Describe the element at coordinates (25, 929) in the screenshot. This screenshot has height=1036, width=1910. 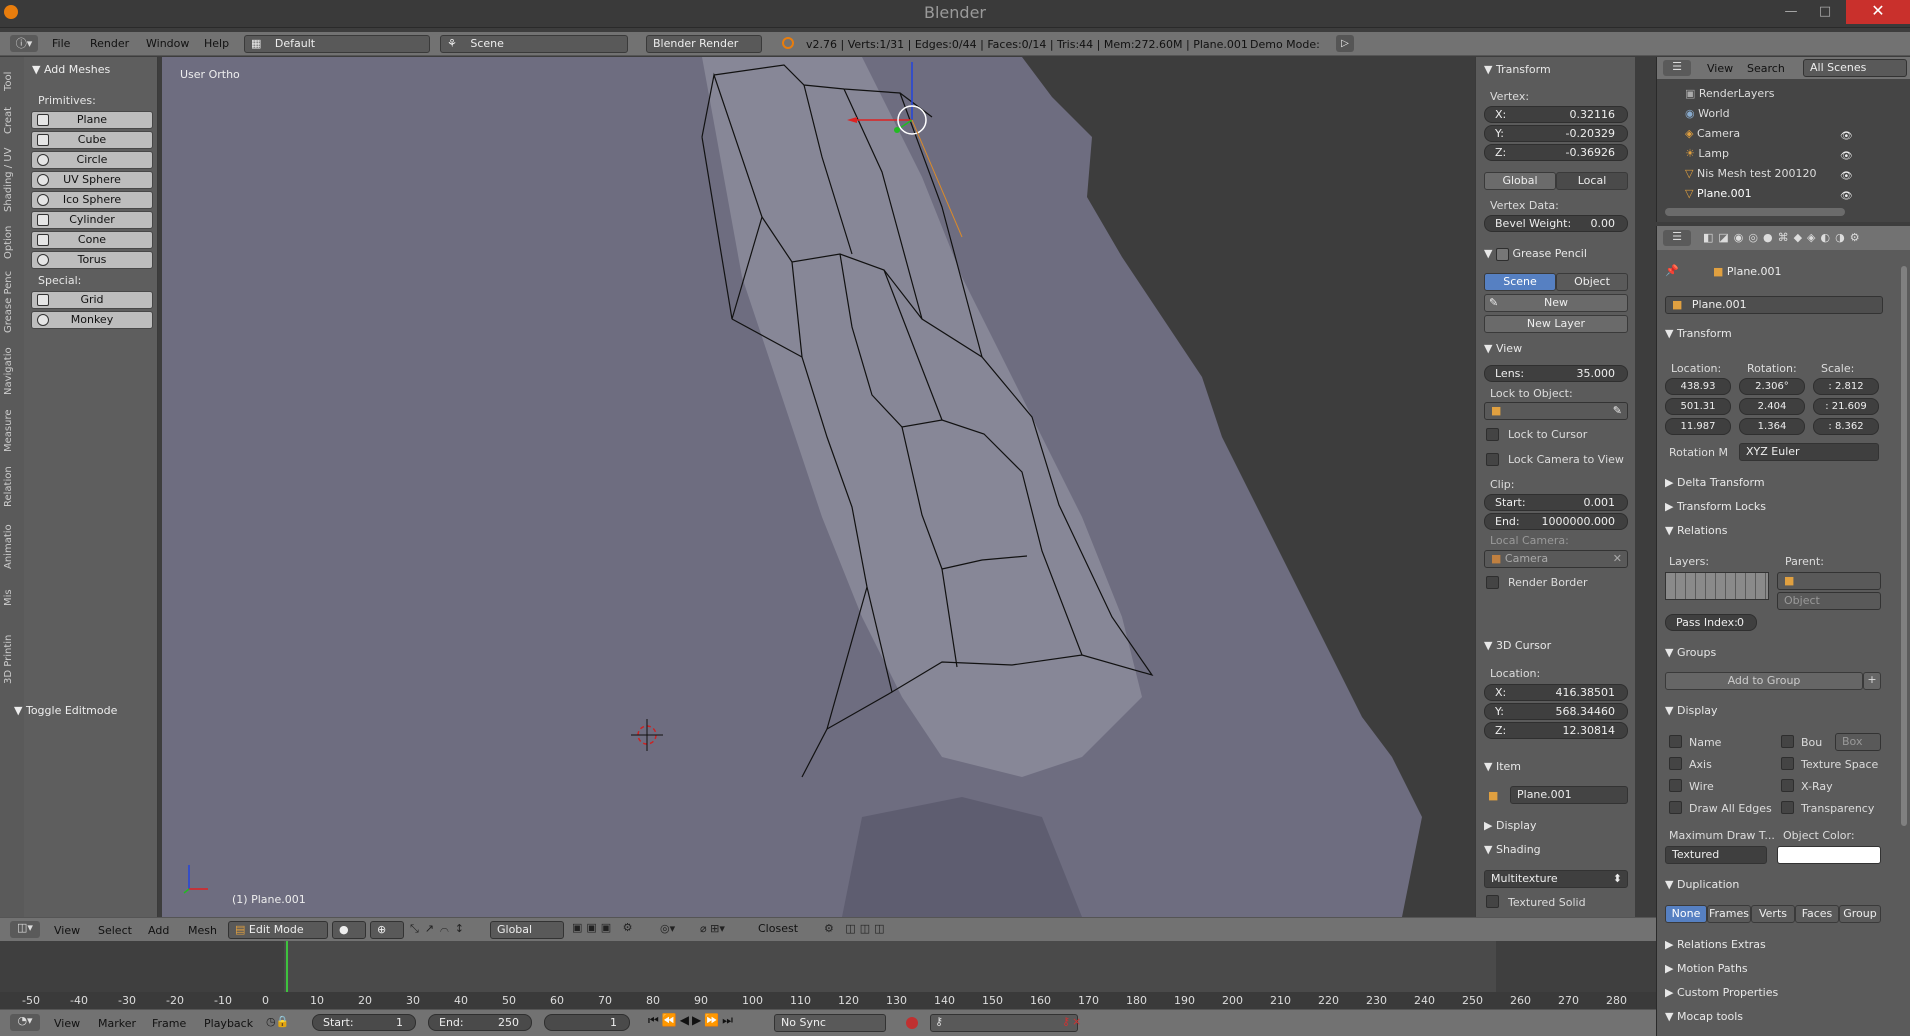
I see `3d-editor-icon: ◫▾` at that location.